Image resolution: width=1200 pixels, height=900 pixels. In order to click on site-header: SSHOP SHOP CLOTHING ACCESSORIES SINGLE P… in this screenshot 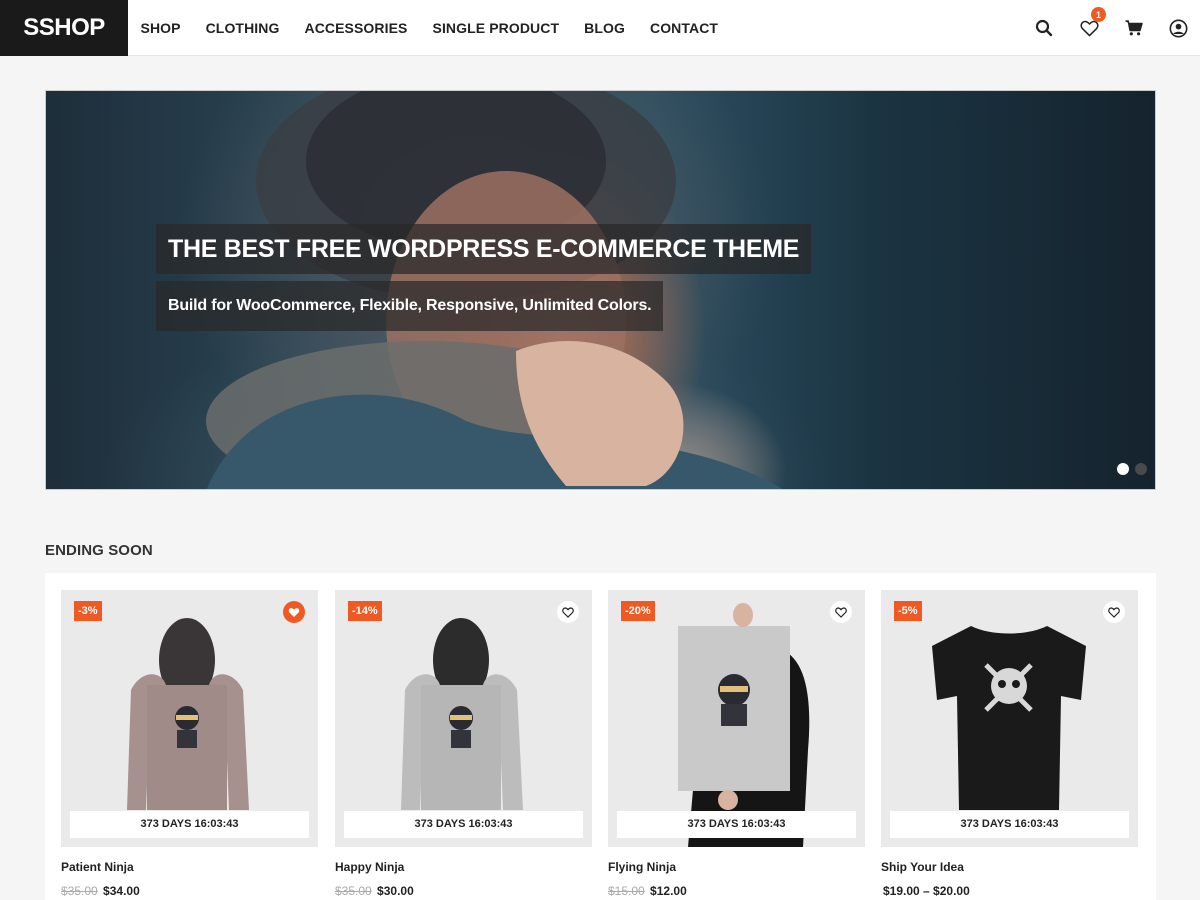, I will do `click(600, 28)`.